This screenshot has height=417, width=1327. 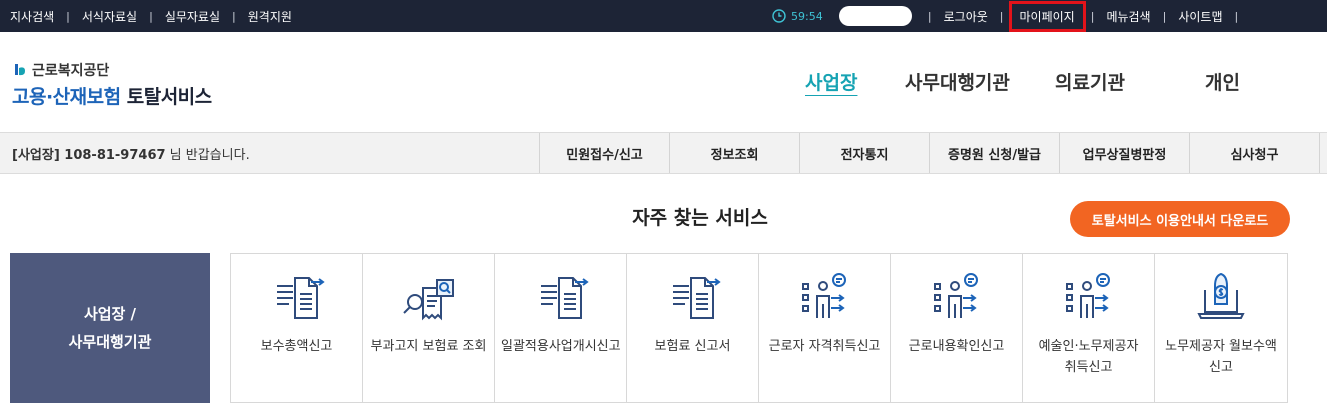 What do you see at coordinates (994, 153) in the screenshot?
I see `submenu-certificate: 증명원 신청/발급` at bounding box center [994, 153].